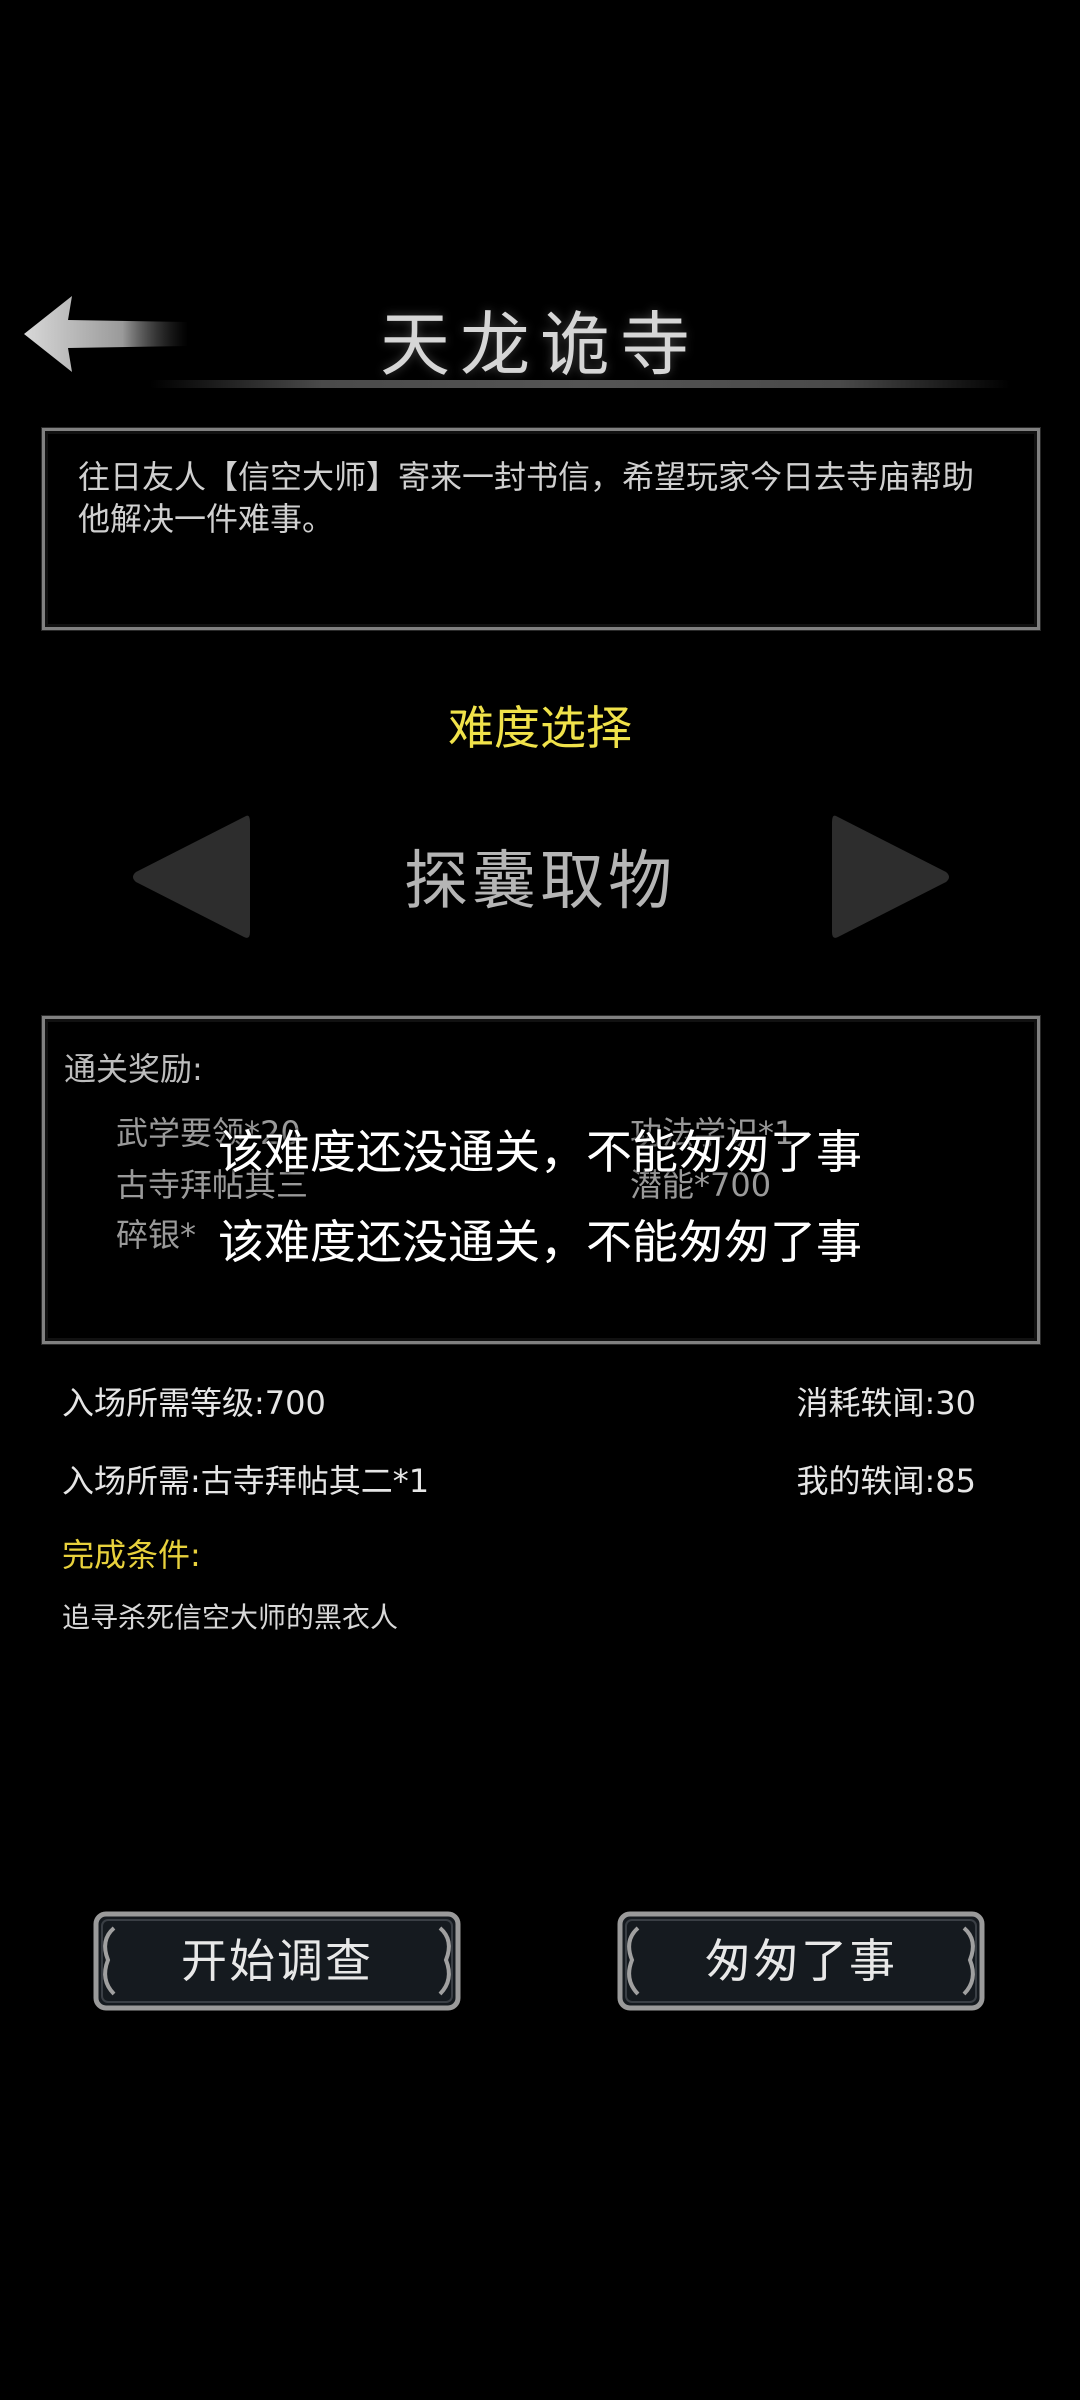 Image resolution: width=1080 pixels, height=2400 pixels. I want to click on rewards-title: 通关奖励:, so click(133, 1069).